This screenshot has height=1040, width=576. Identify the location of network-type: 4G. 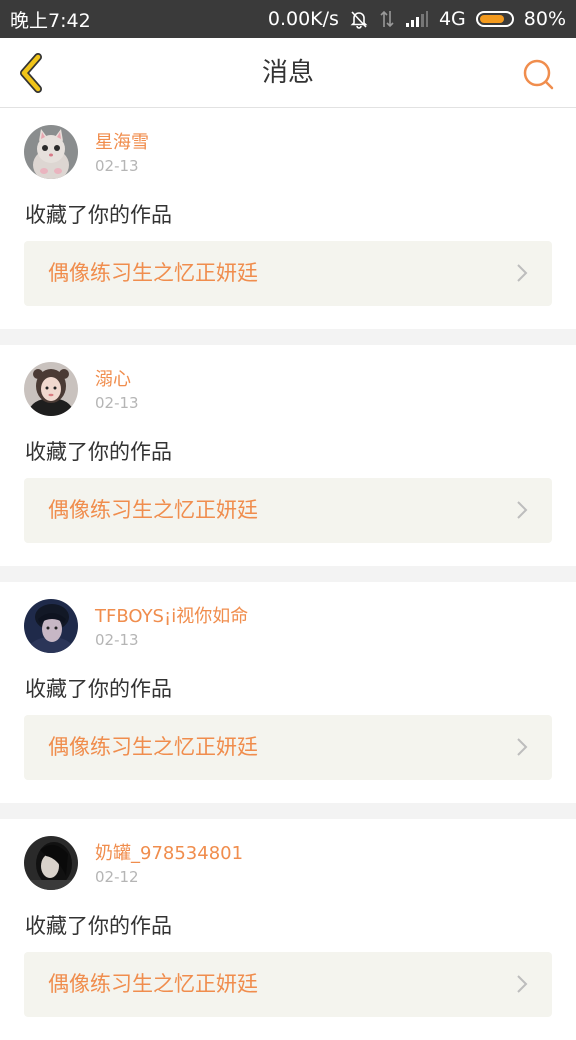
(452, 19).